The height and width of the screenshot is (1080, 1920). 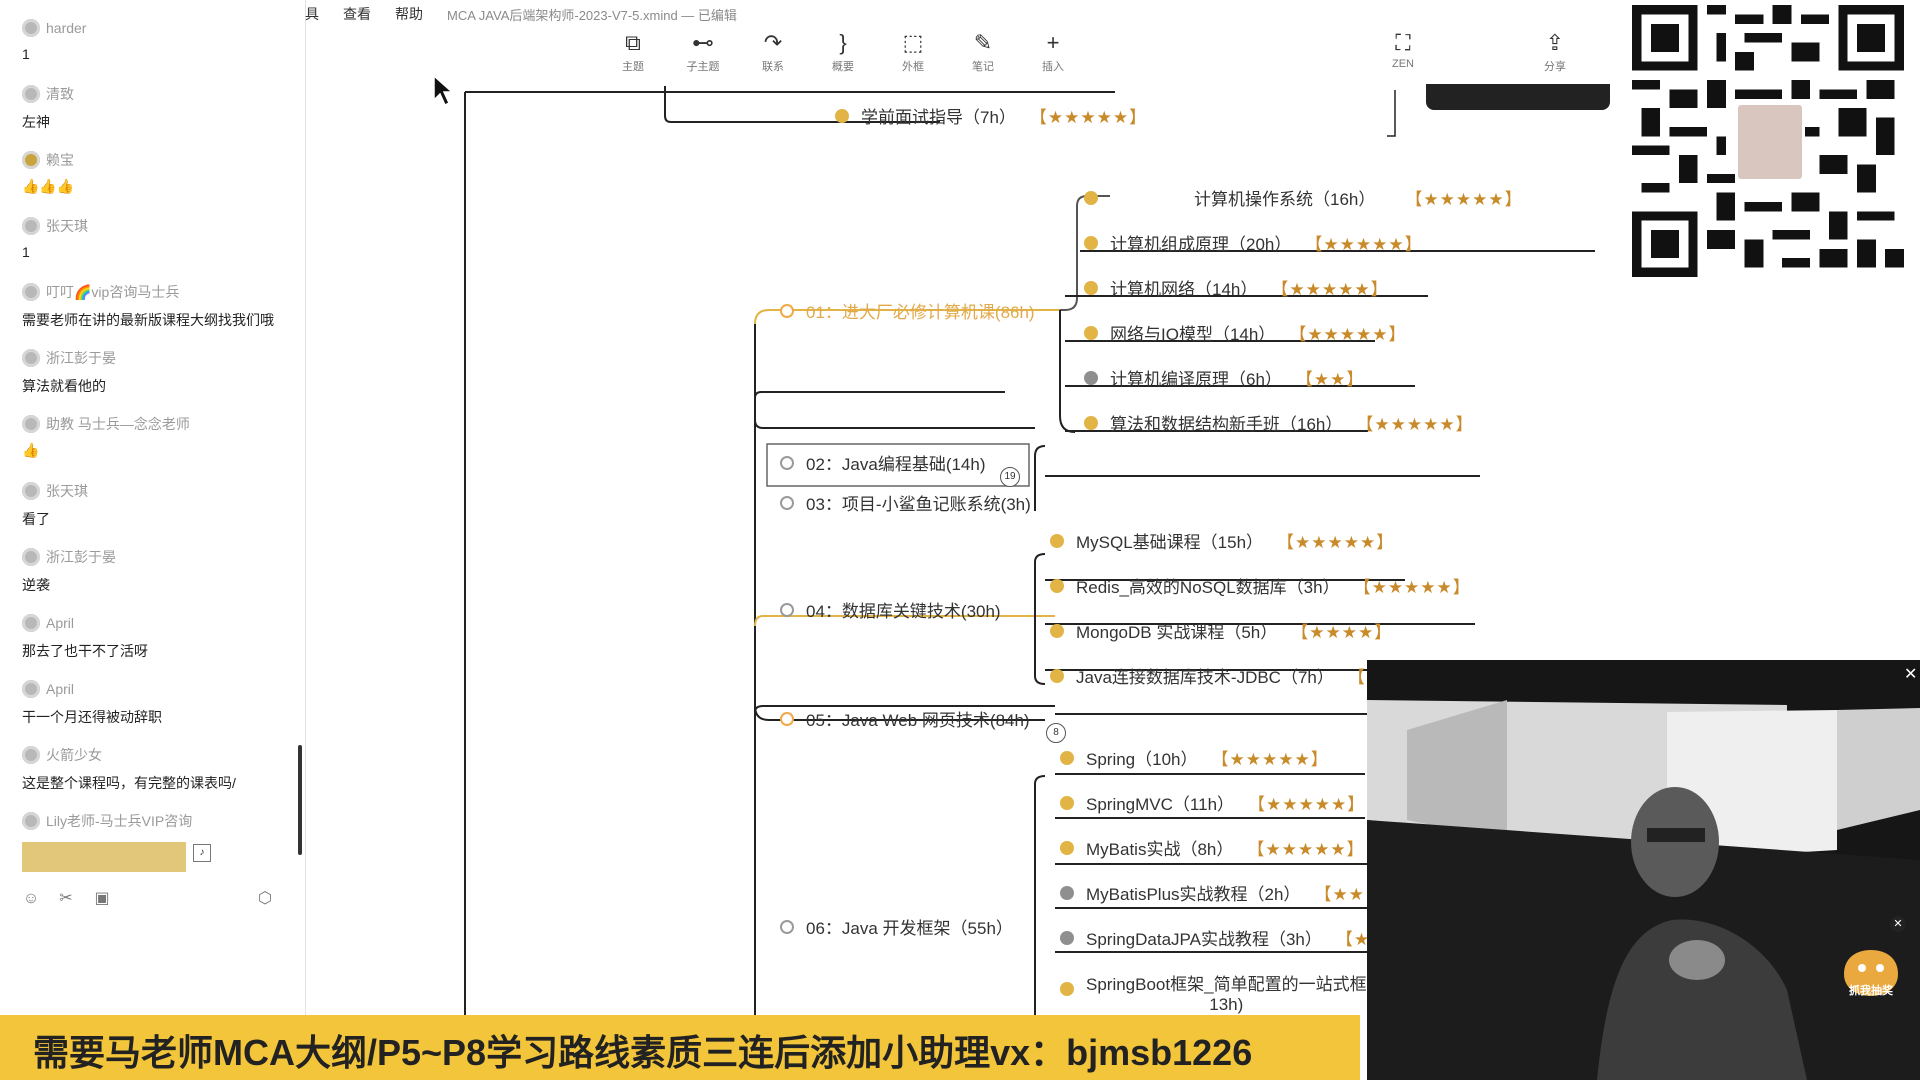 I want to click on relationship-button: ↷ 联系, so click(x=773, y=51).